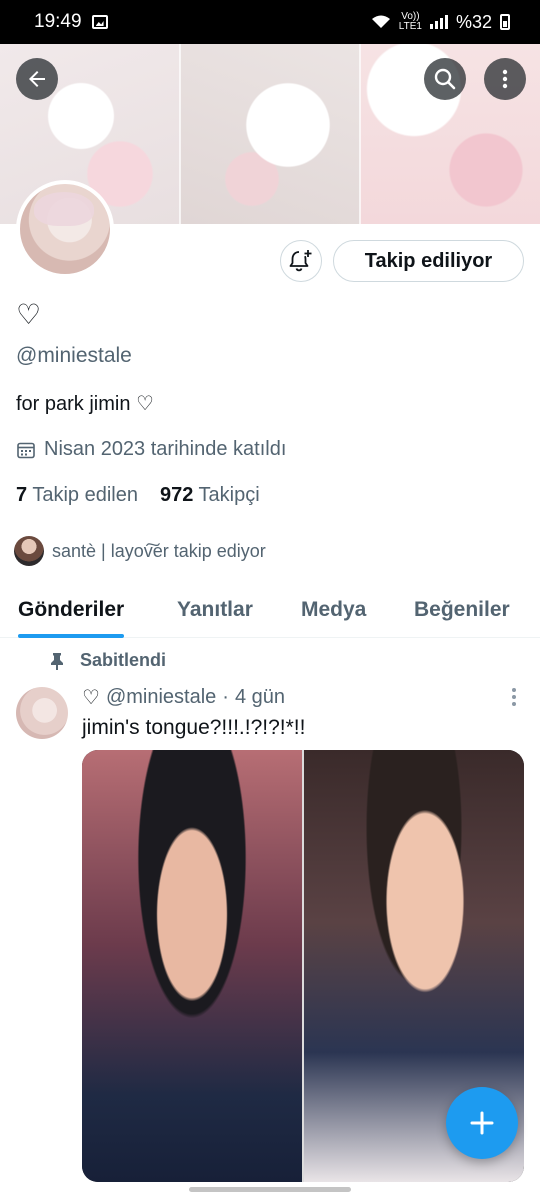 This screenshot has width=540, height=1200. I want to click on notifications-button, so click(301, 261).